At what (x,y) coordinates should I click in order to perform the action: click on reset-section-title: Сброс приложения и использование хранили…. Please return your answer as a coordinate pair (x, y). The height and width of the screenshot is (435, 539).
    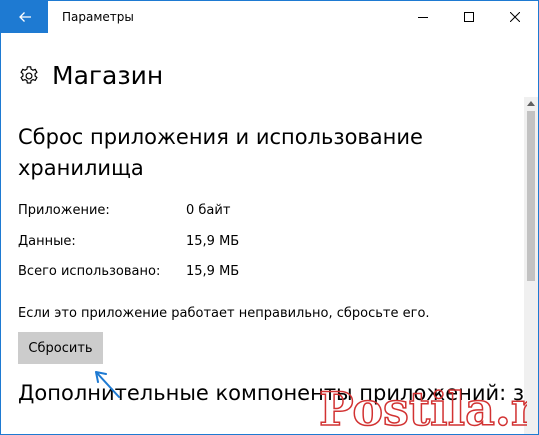
    Looking at the image, I should click on (220, 152).